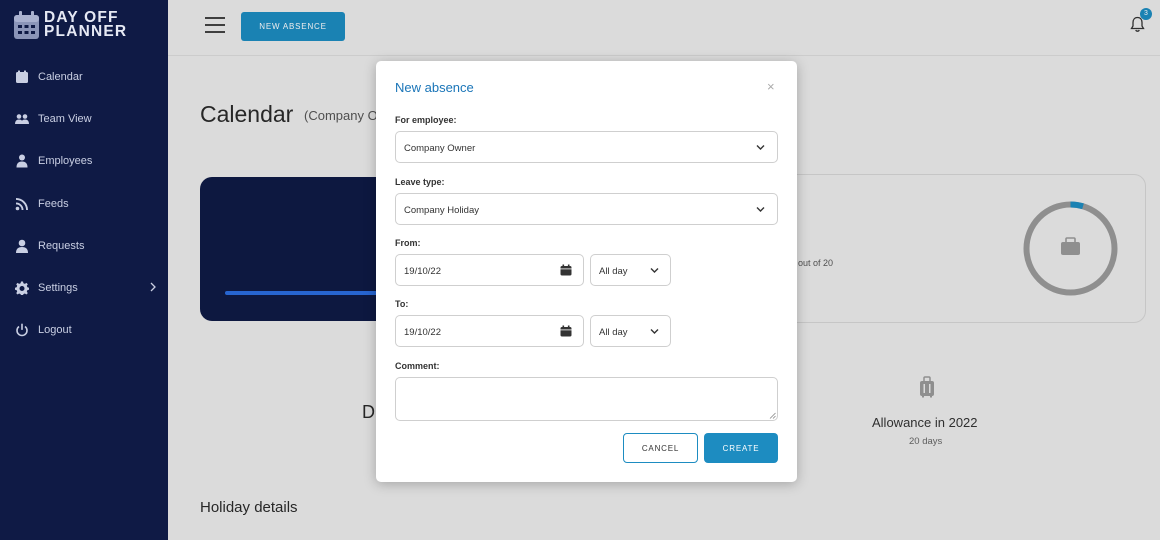 This screenshot has height=540, width=1160. Describe the element at coordinates (61, 245) in the screenshot. I see `sidebar-item-label: Requests` at that location.